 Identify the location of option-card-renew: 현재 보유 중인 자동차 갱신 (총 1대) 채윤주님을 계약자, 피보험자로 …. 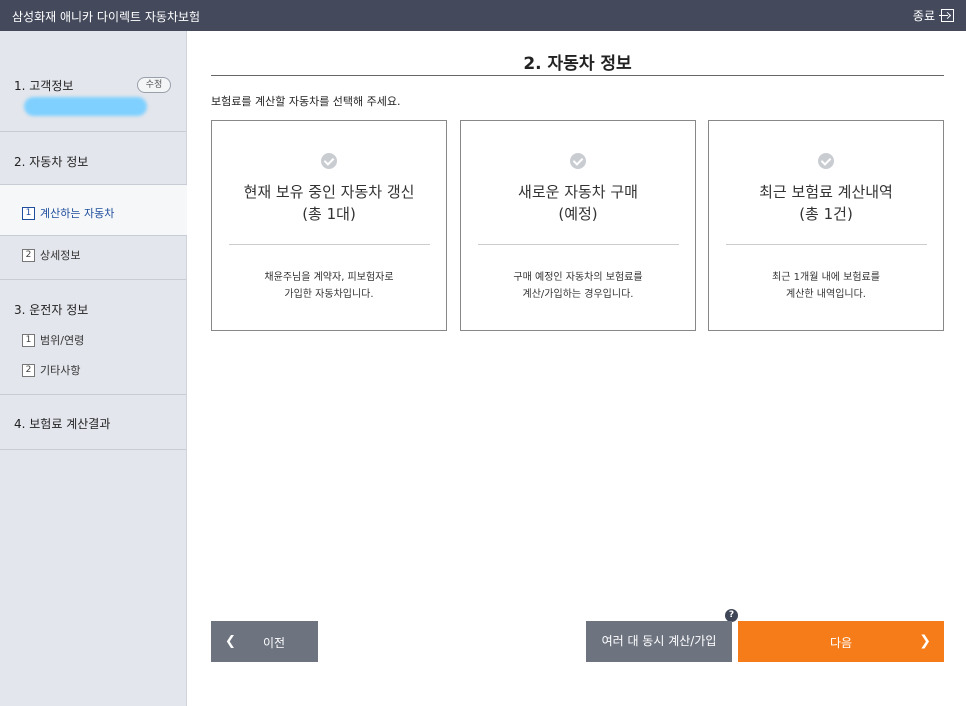
(329, 225).